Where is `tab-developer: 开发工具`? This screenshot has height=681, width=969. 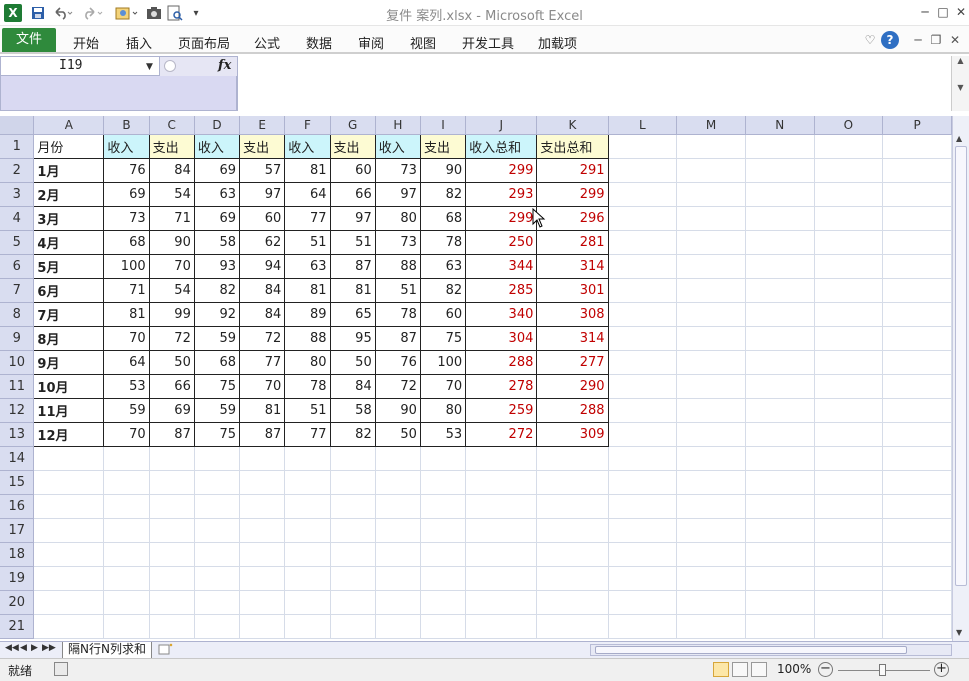 tab-developer: 开发工具 is located at coordinates (488, 42).